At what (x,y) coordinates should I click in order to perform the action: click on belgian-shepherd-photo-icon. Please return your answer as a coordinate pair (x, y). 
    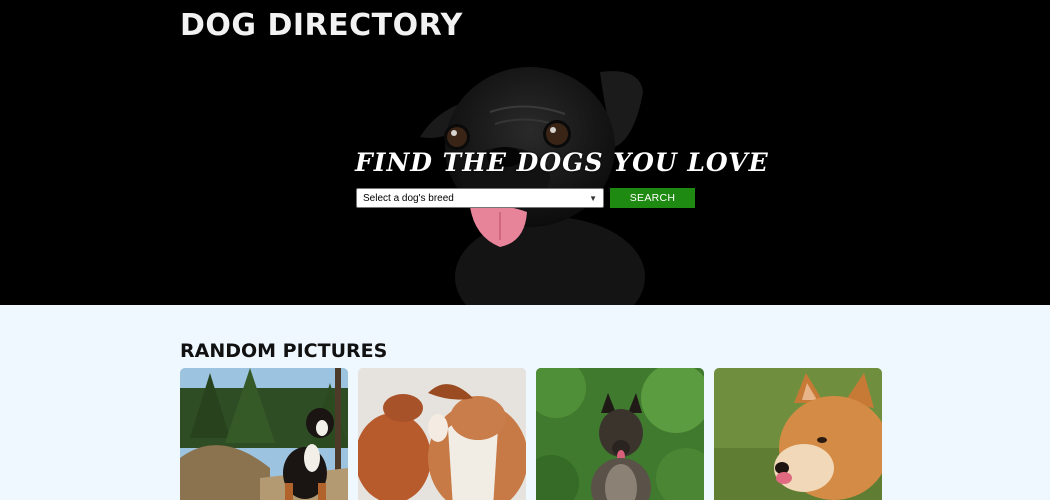
    Looking at the image, I should click on (620, 434).